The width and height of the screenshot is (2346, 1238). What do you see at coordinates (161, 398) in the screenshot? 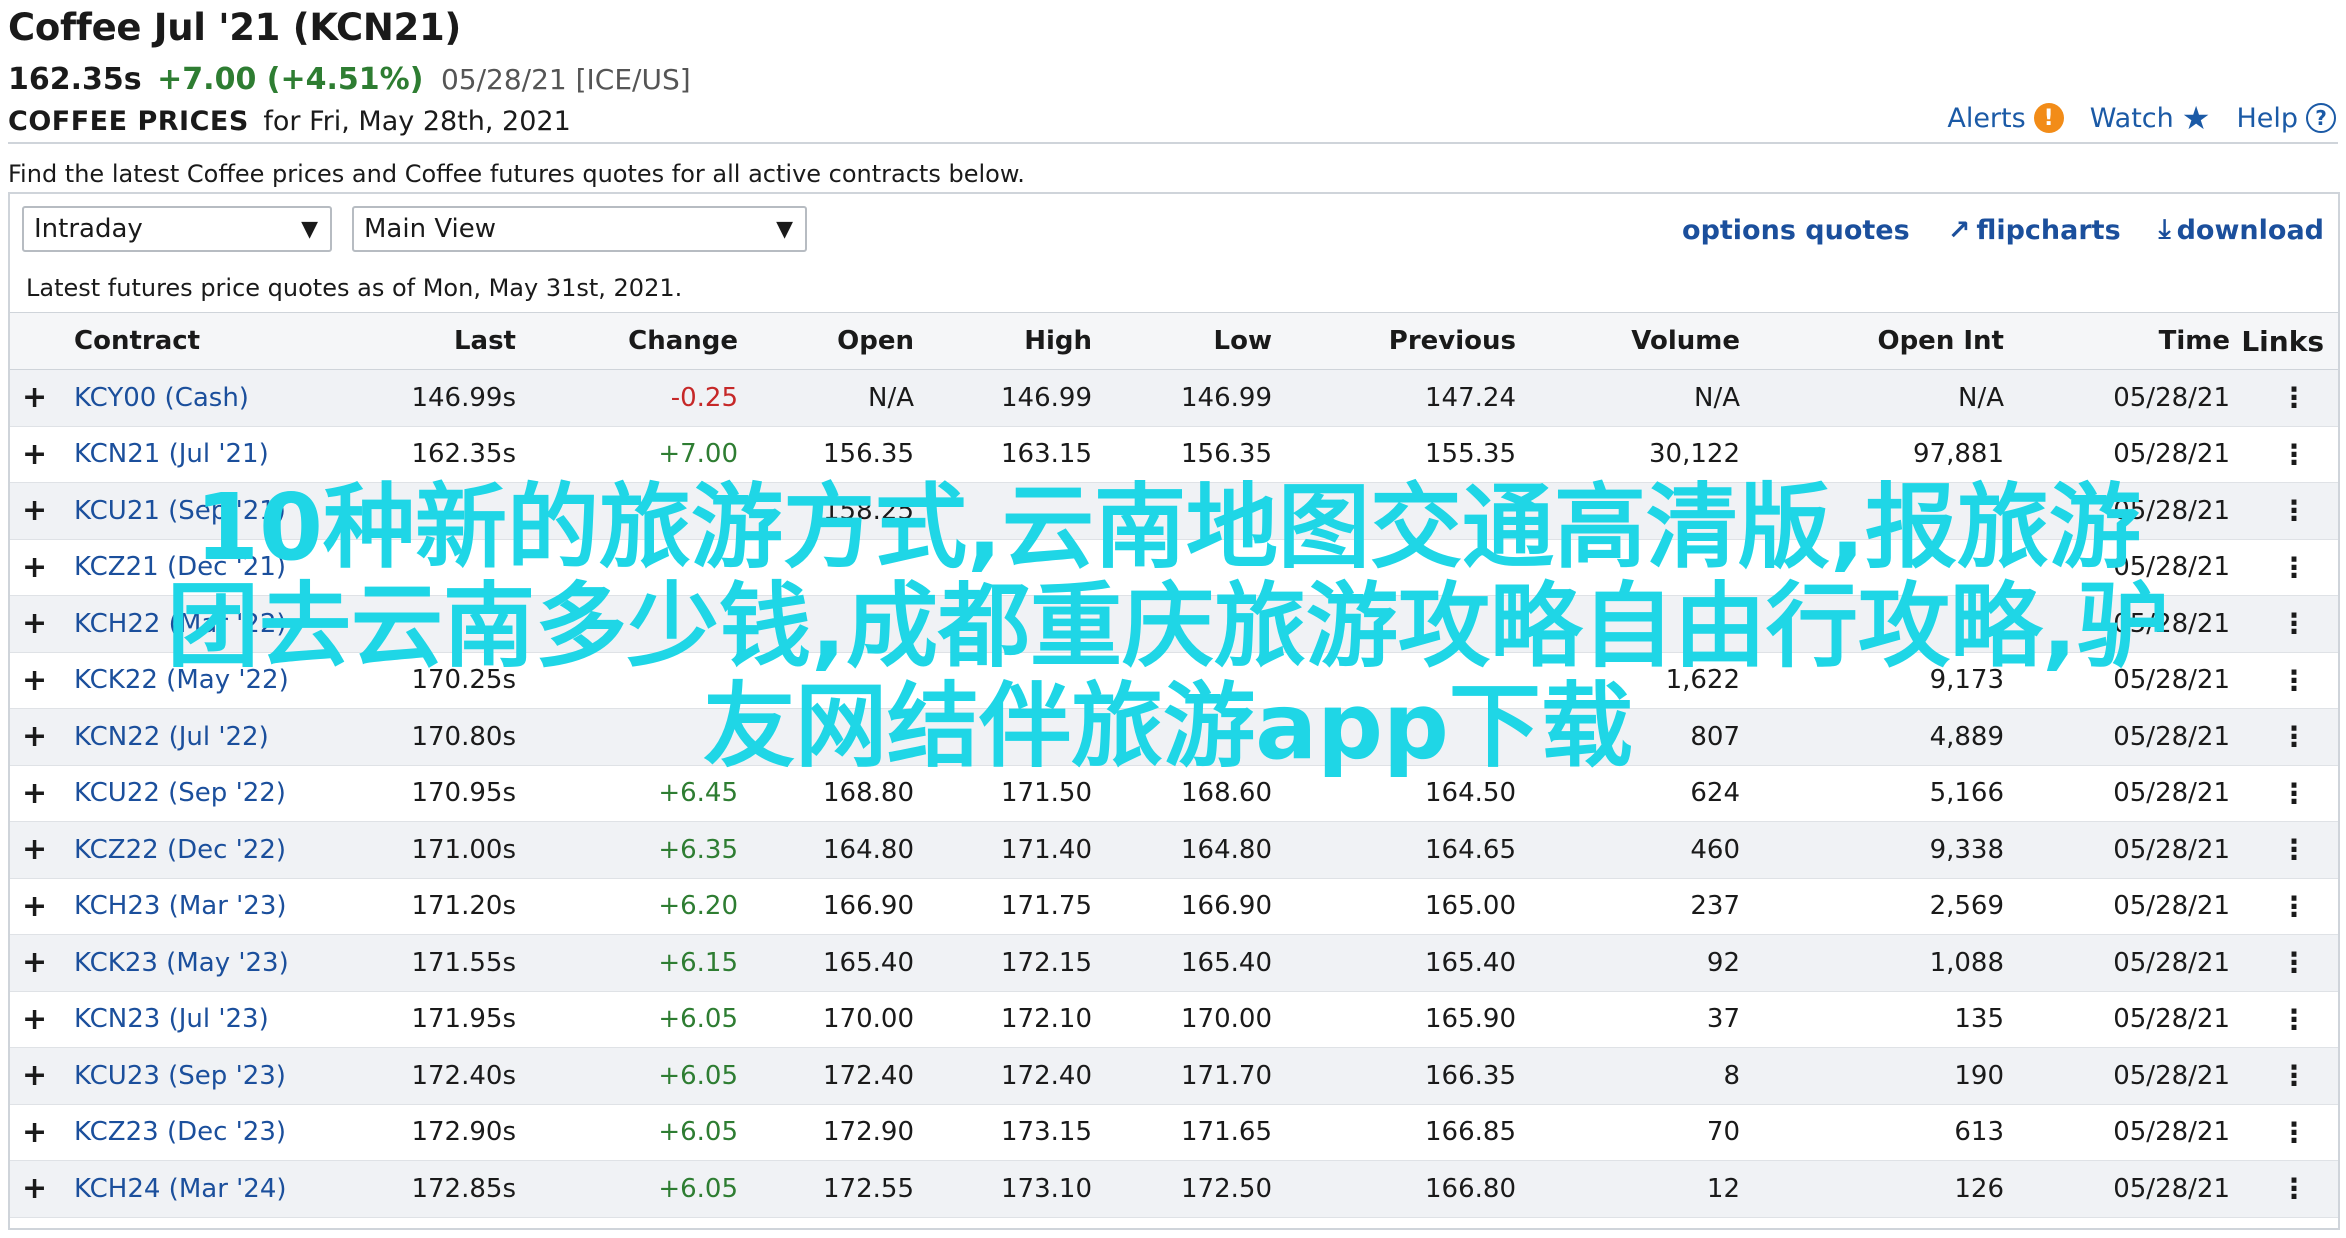
I see `contract-link: KCY00 (Cash)` at bounding box center [161, 398].